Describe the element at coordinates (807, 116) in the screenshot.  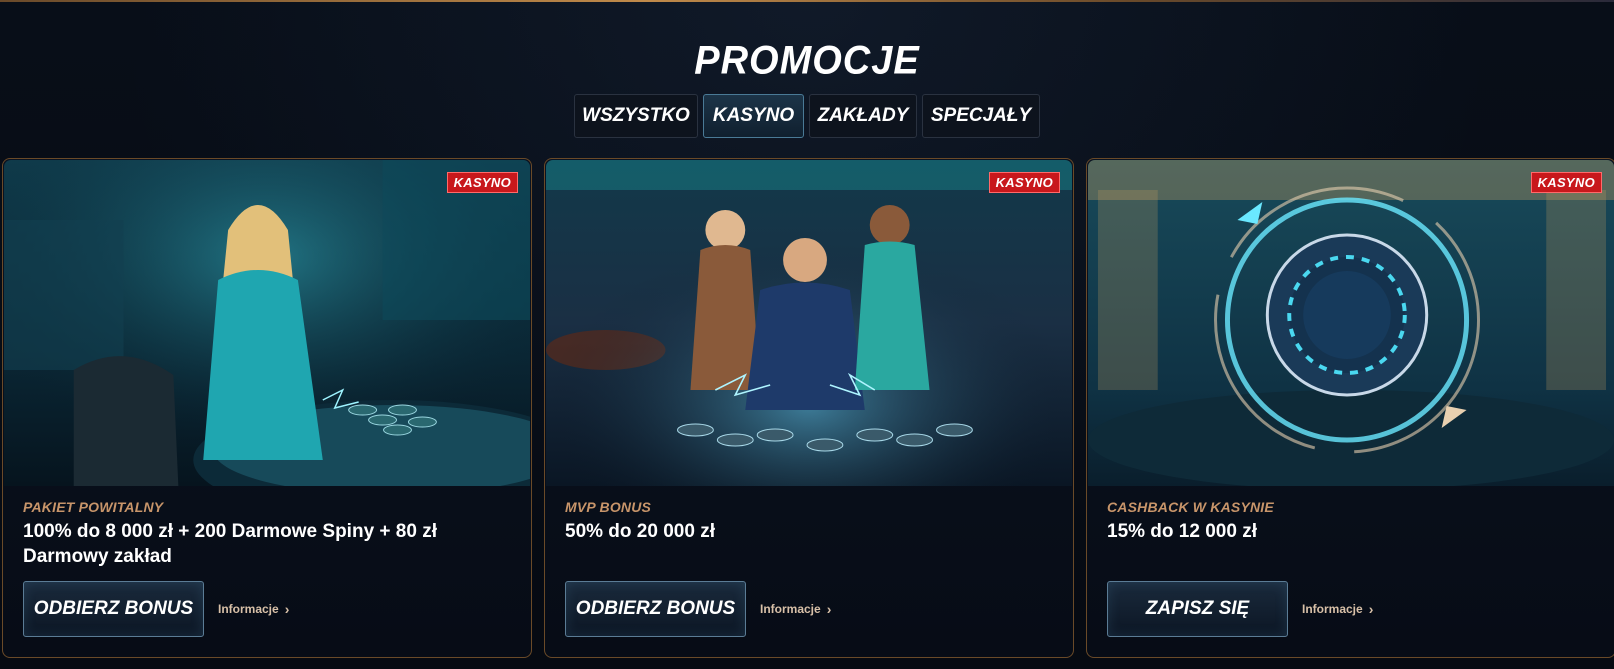
I see `promo-filter-tabs: WSZYSTKO KASYNO ZAKŁADY SPECJAŁY` at that location.